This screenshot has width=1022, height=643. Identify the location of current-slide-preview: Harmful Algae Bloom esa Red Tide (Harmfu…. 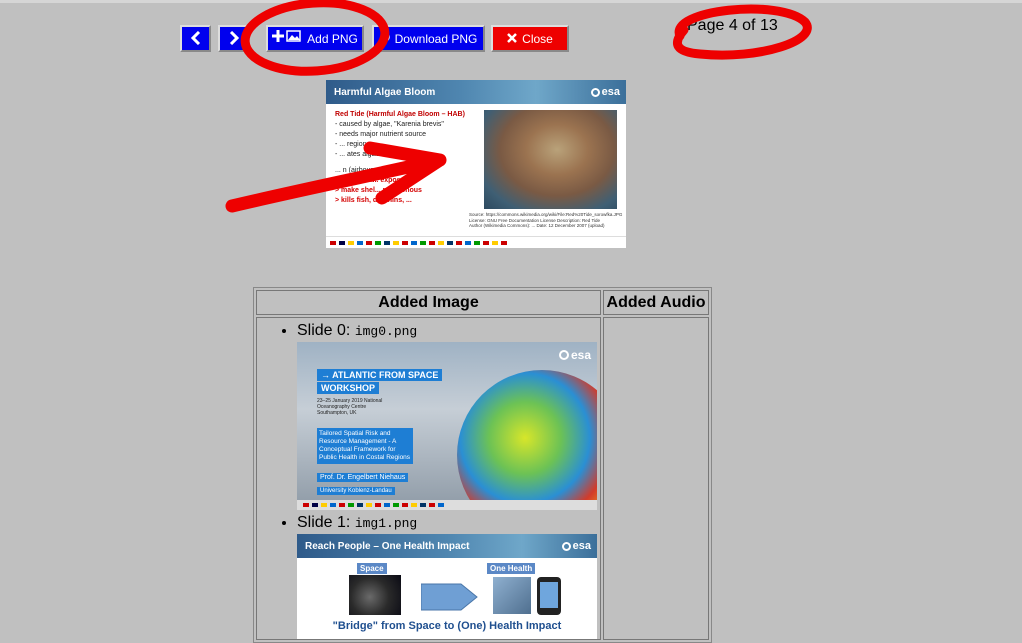
(476, 164).